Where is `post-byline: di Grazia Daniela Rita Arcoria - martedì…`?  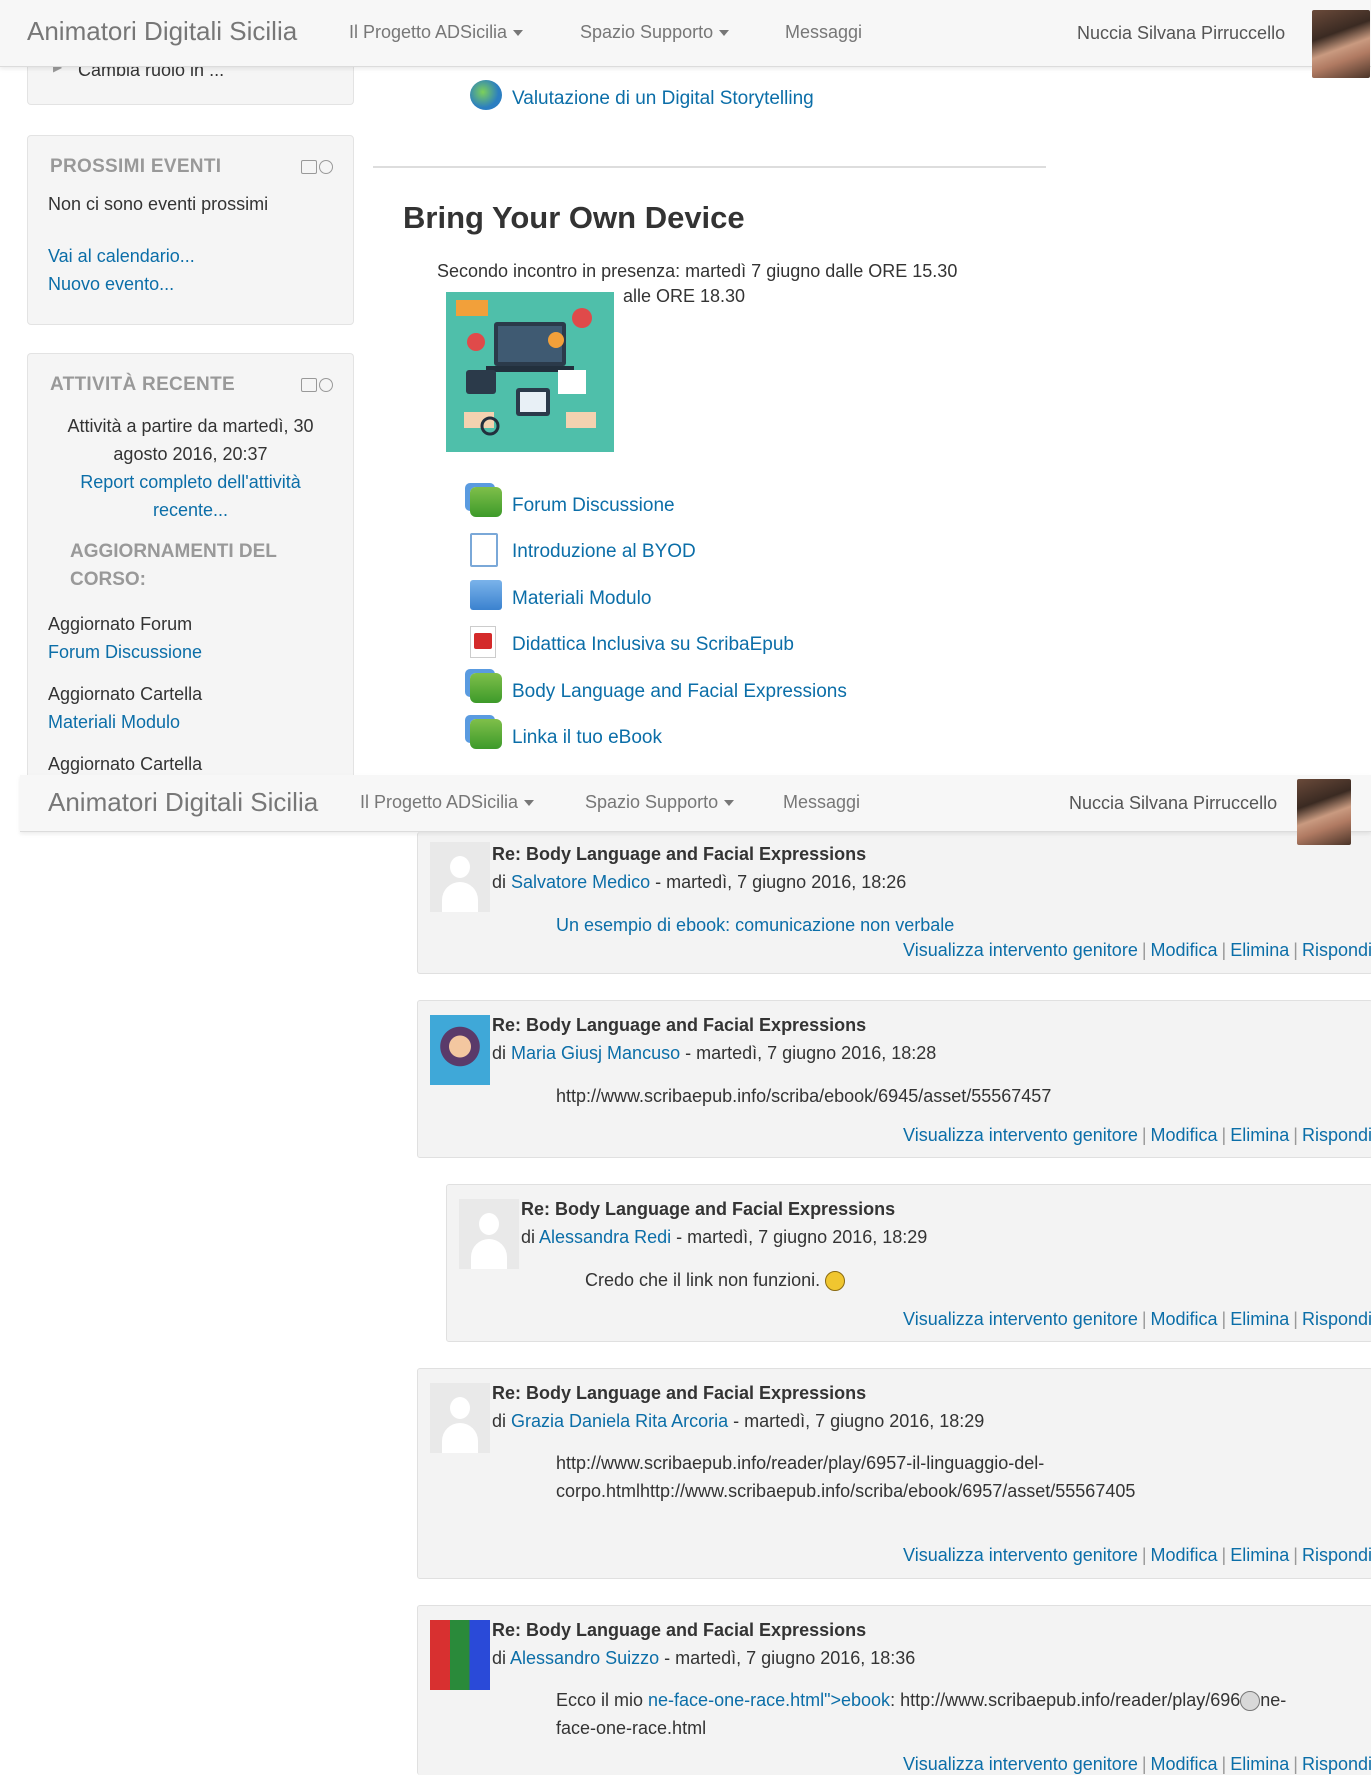 post-byline: di Grazia Daniela Rita Arcoria - martedì… is located at coordinates (738, 1421).